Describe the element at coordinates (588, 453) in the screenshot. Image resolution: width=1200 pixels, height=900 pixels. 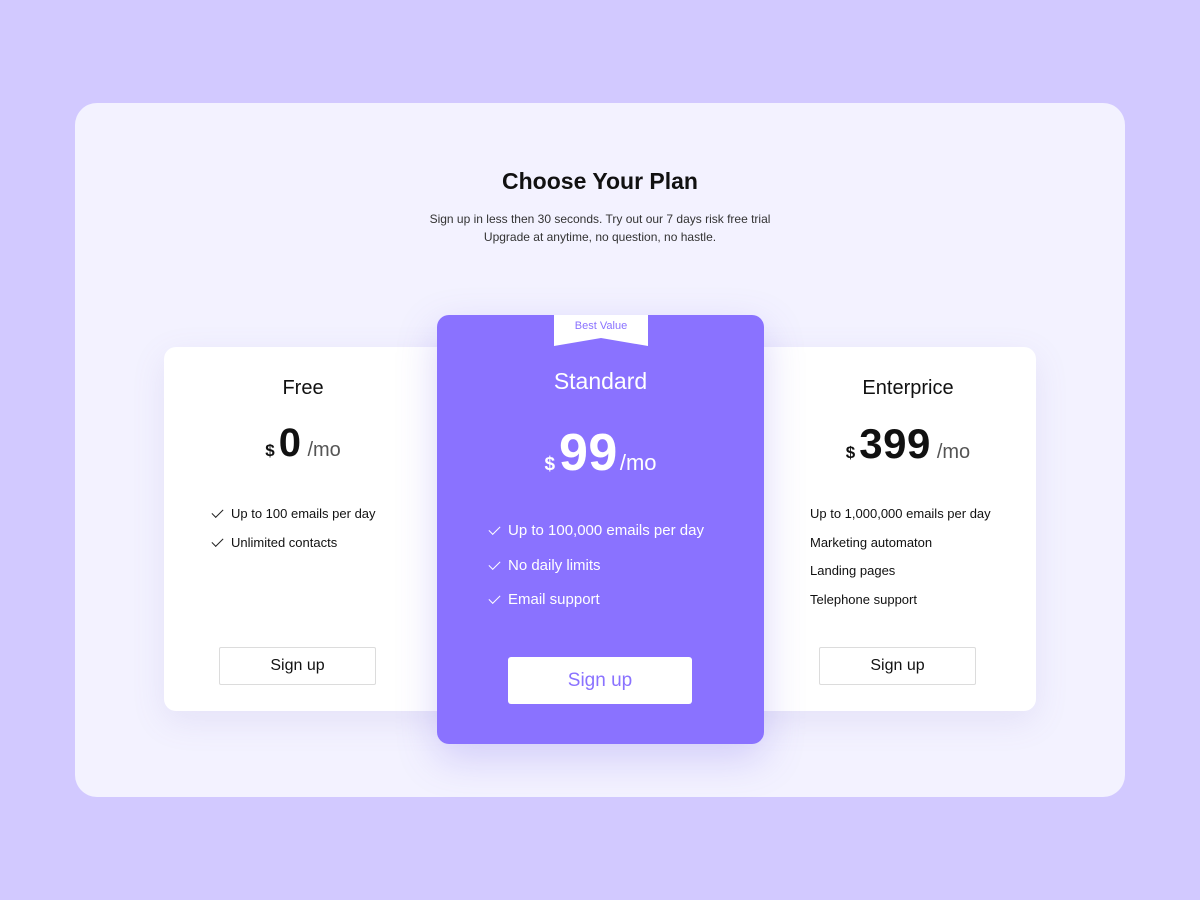
I see `price-amount: 99` at that location.